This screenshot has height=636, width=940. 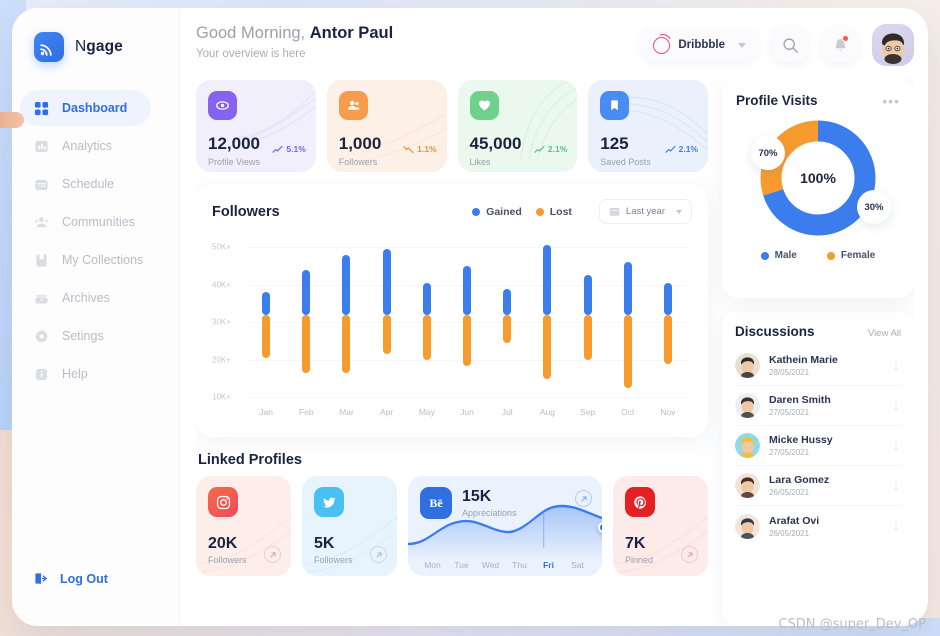 What do you see at coordinates (243, 526) in the screenshot?
I see `linked-profile-instagram: 20K Followers` at bounding box center [243, 526].